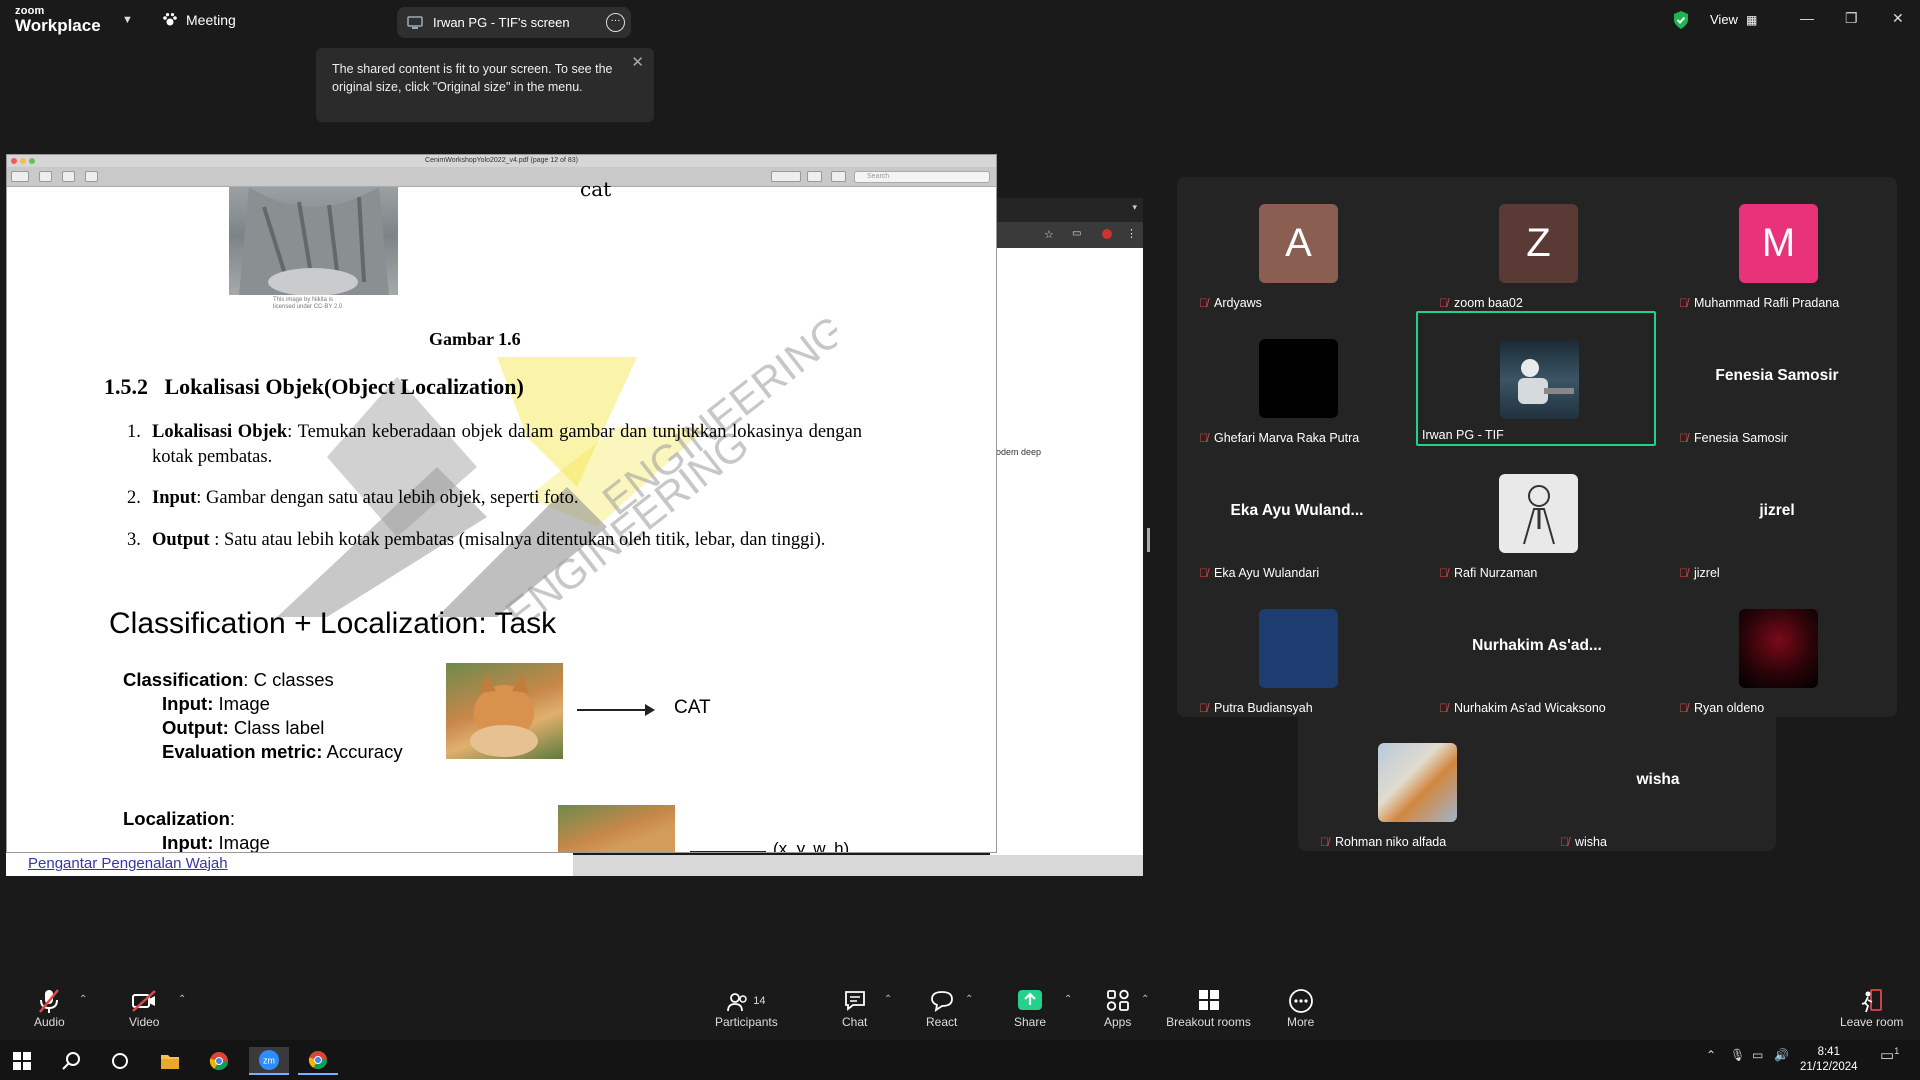  Describe the element at coordinates (1733, 19) in the screenshot. I see `view-button: View ▦` at that location.